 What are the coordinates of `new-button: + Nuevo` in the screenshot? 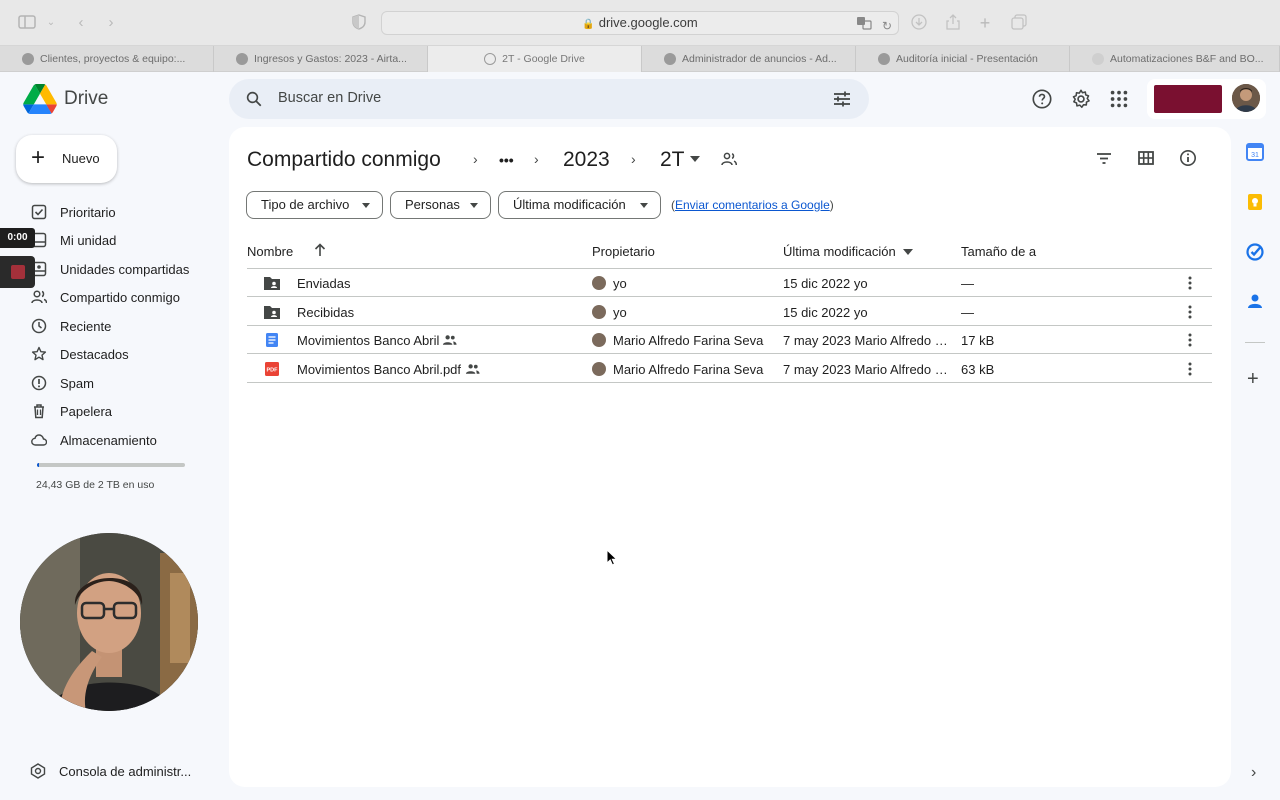 It's located at (66, 159).